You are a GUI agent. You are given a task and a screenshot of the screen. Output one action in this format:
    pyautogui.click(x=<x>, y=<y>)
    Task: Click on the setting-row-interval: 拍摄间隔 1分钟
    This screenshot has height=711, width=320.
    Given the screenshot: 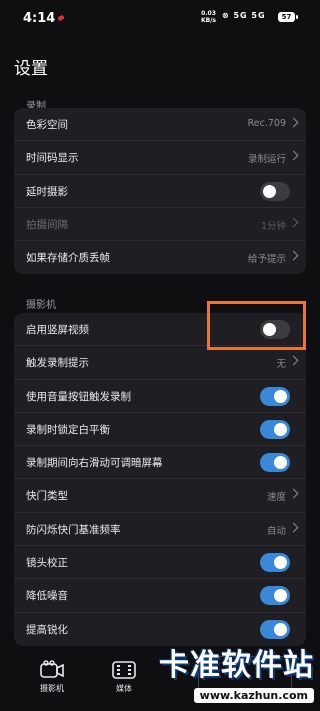 What is the action you would take?
    pyautogui.click(x=160, y=225)
    